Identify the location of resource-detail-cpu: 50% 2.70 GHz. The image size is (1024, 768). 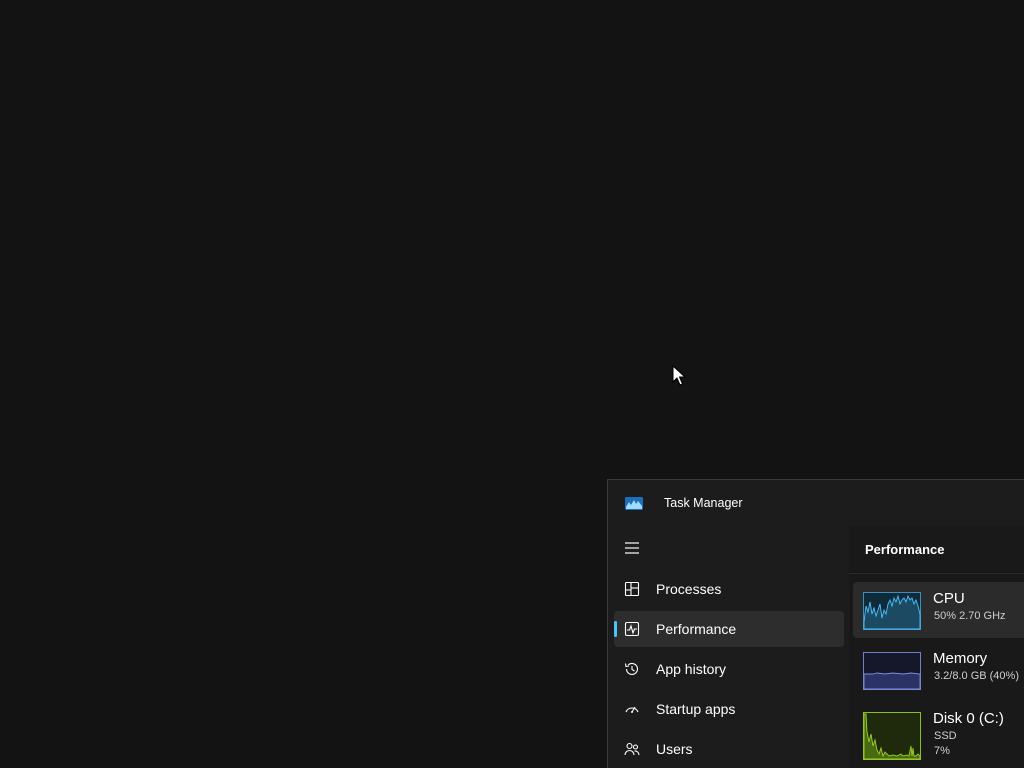
(970, 616).